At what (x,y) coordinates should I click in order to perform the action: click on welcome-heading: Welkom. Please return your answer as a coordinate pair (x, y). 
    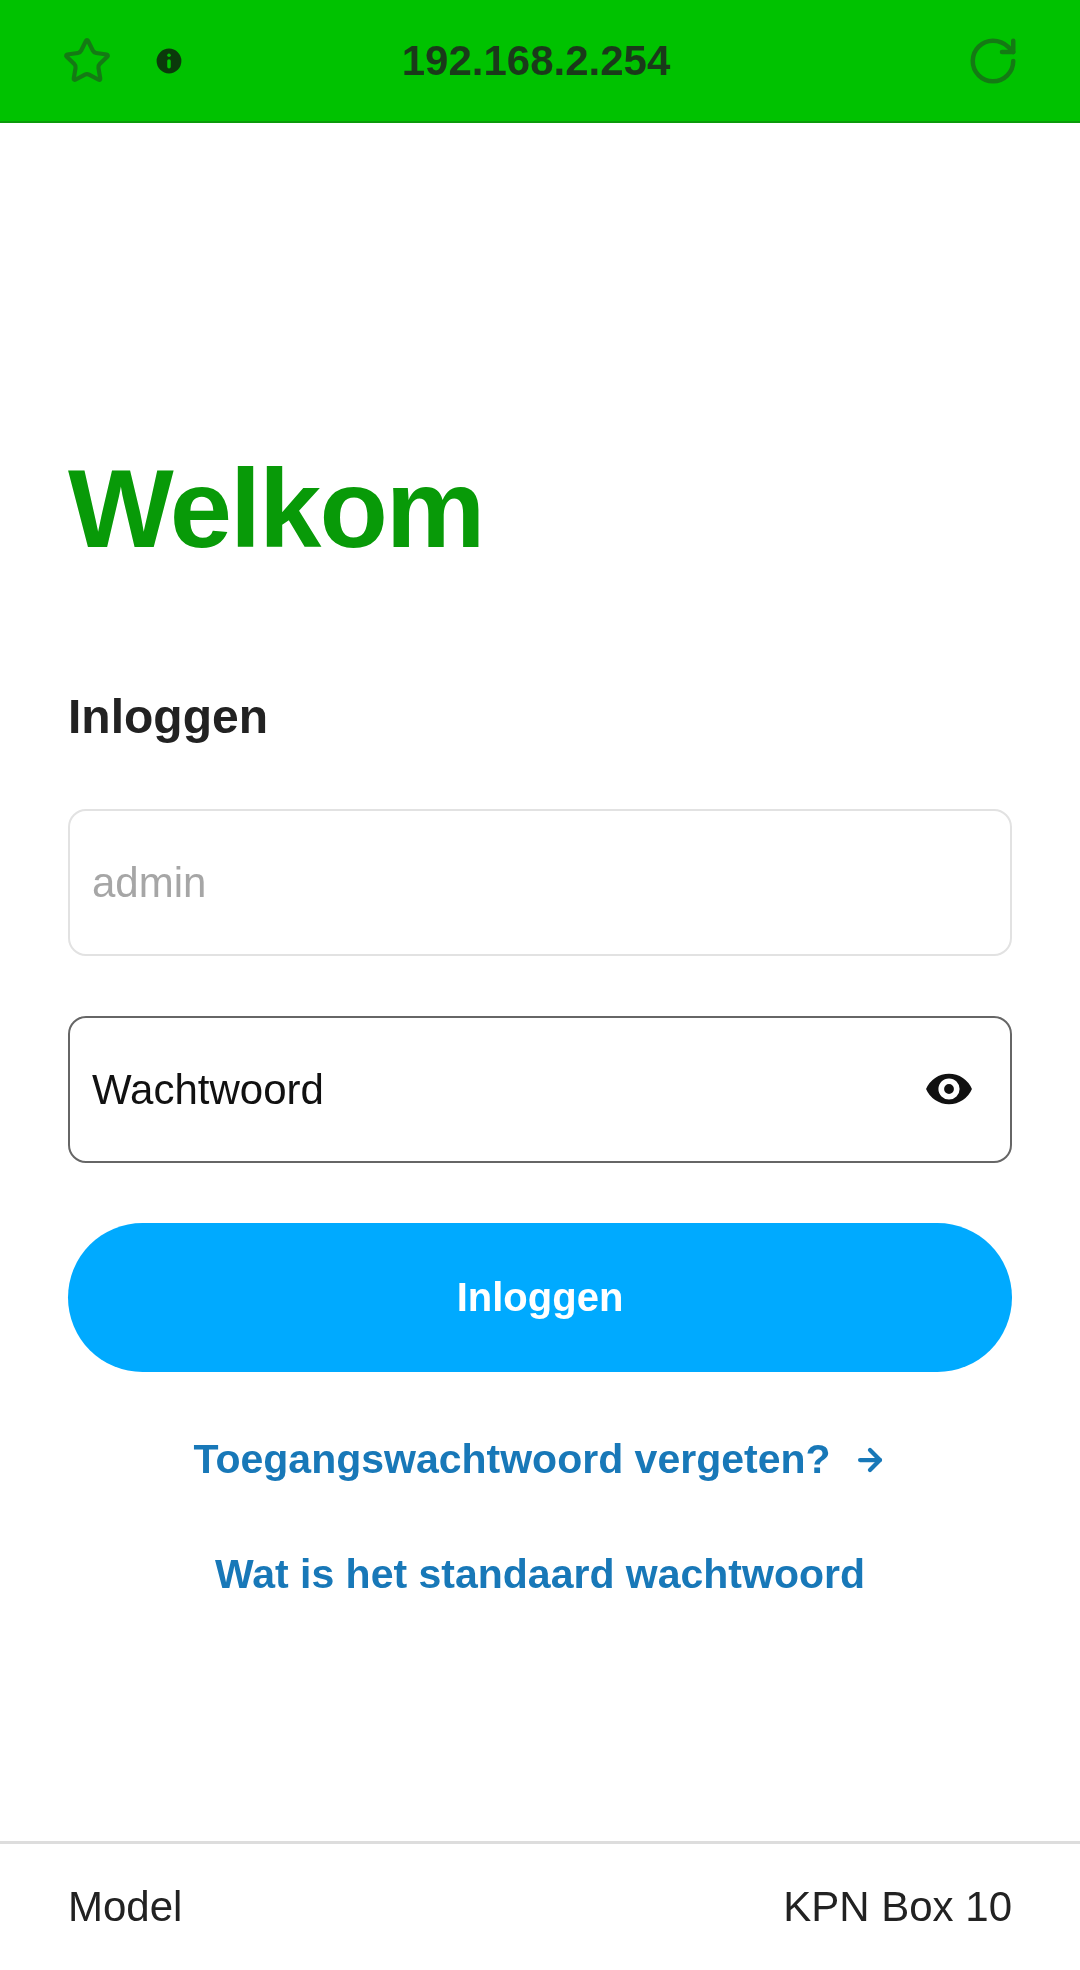
    Looking at the image, I should click on (276, 509).